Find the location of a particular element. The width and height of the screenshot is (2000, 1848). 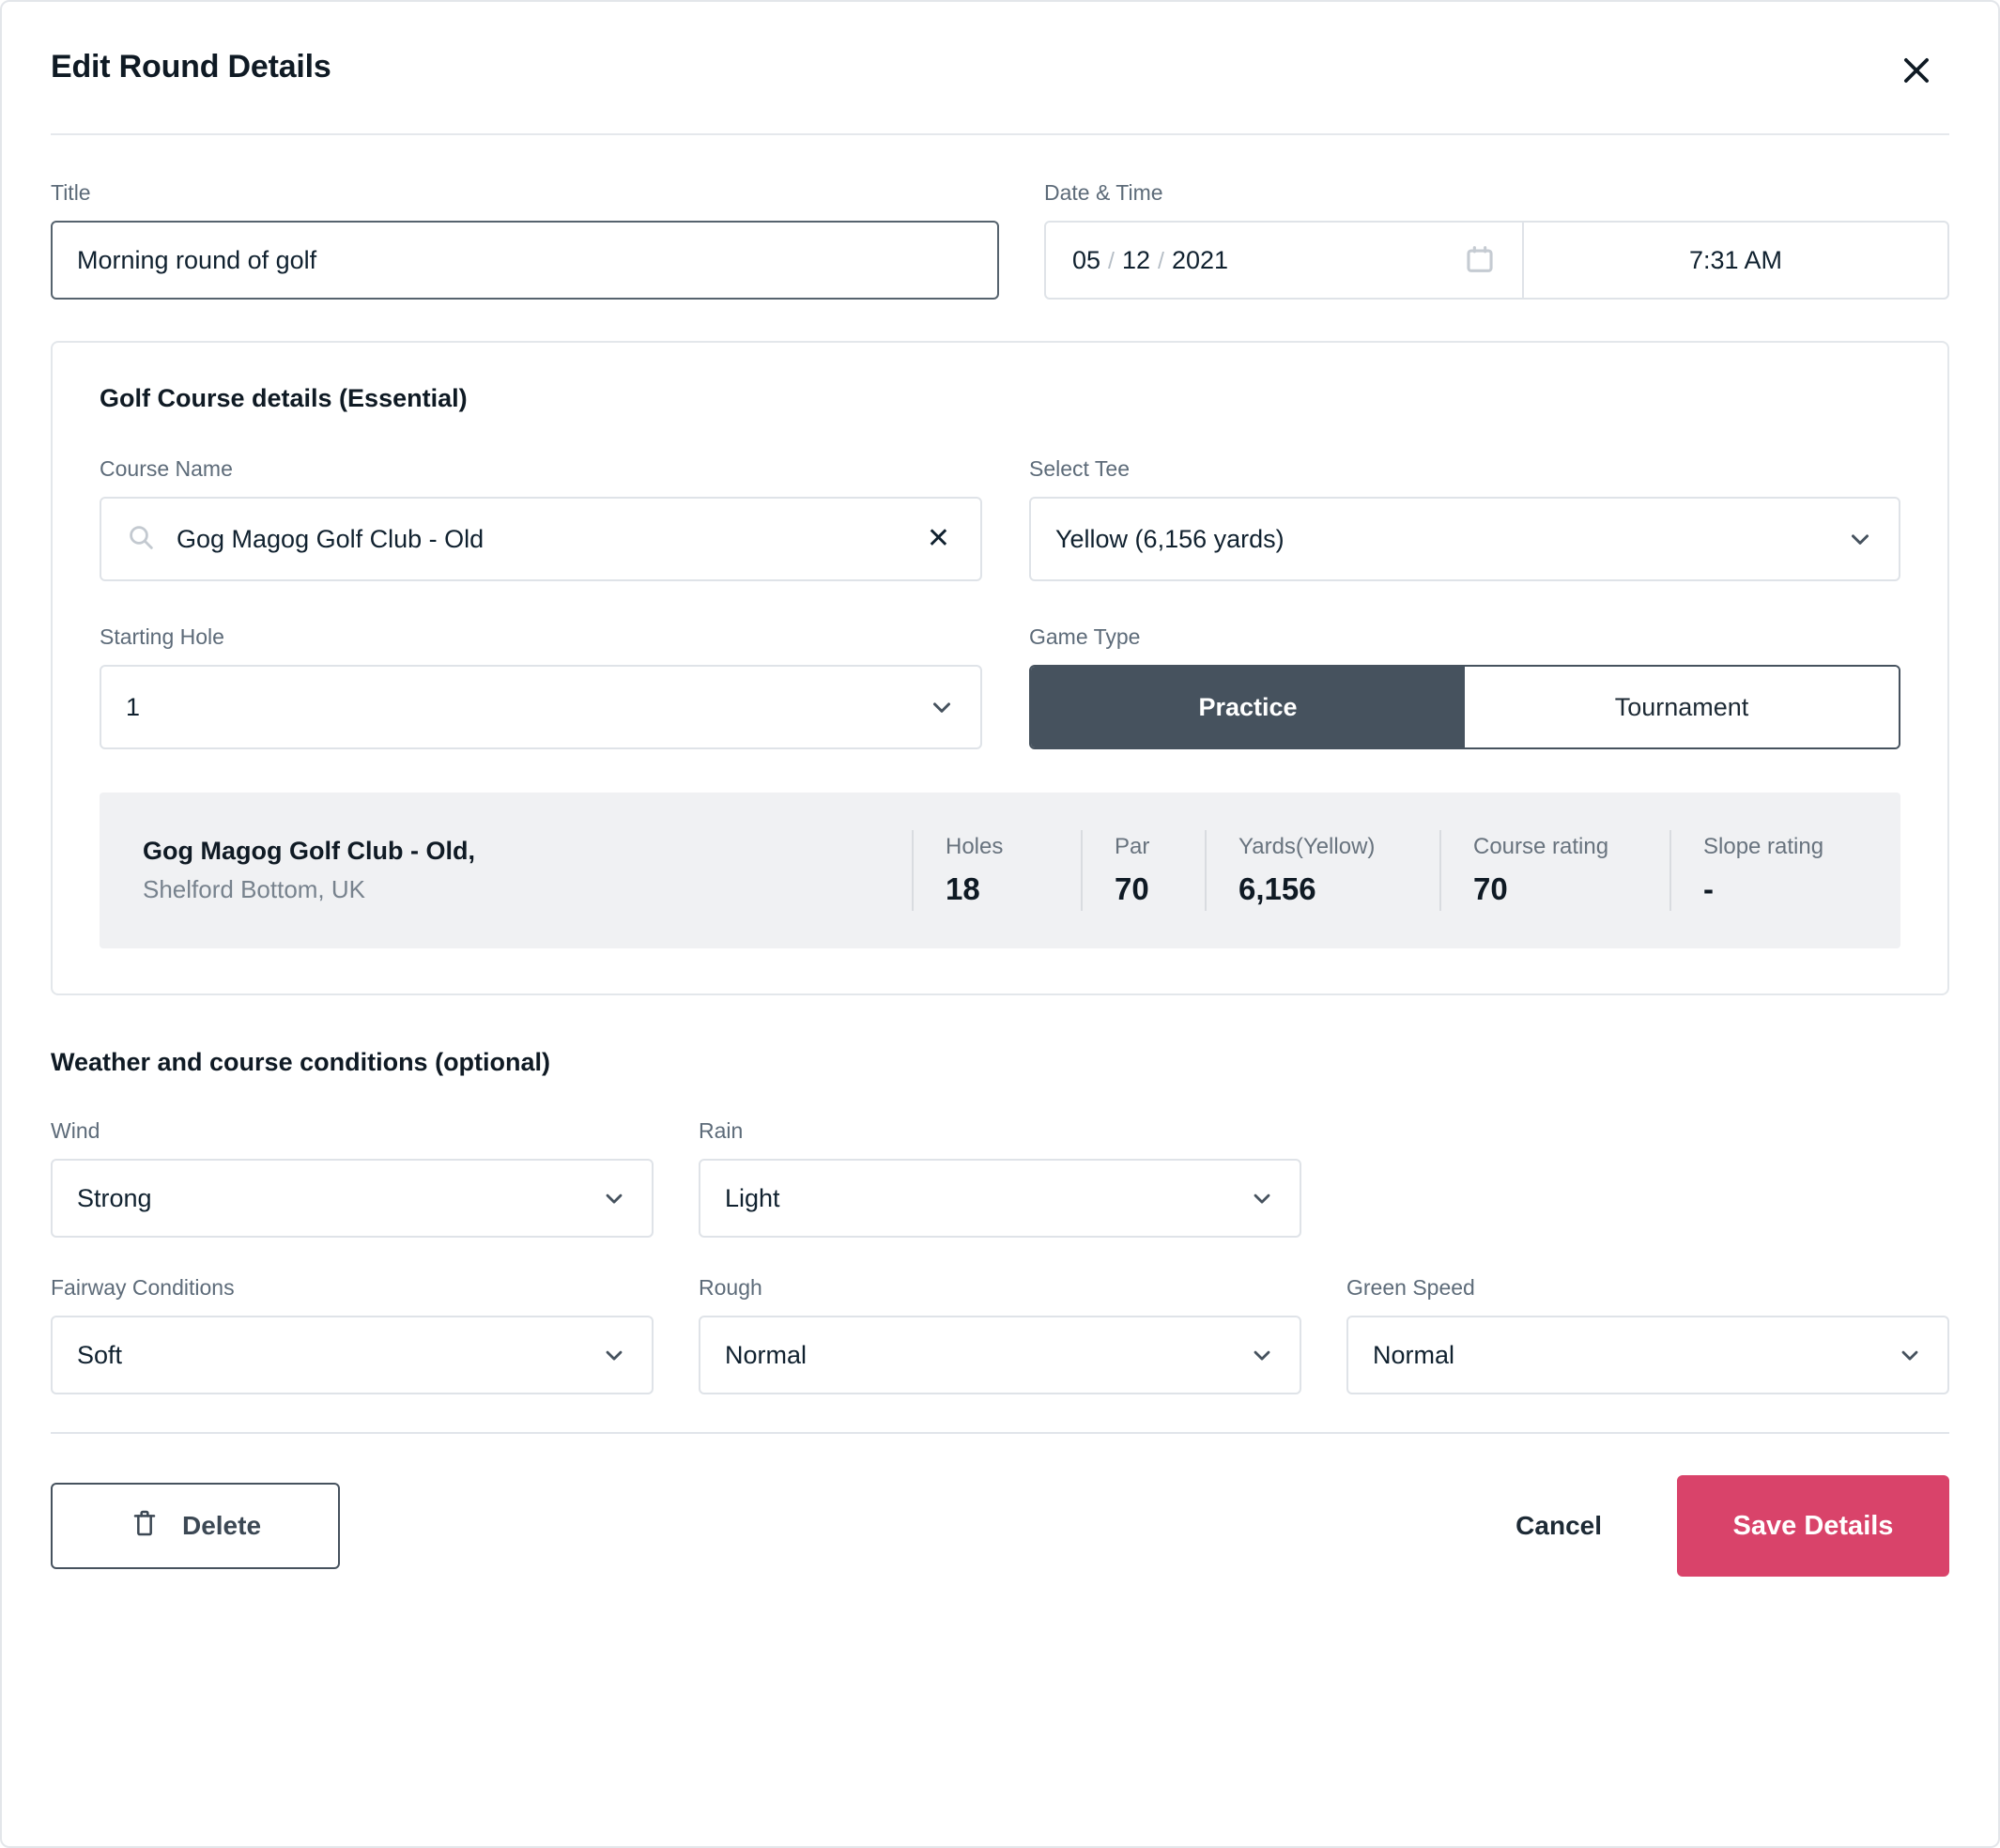

weather-row-1: Wind Strong Rain Light is located at coordinates (1000, 1178).